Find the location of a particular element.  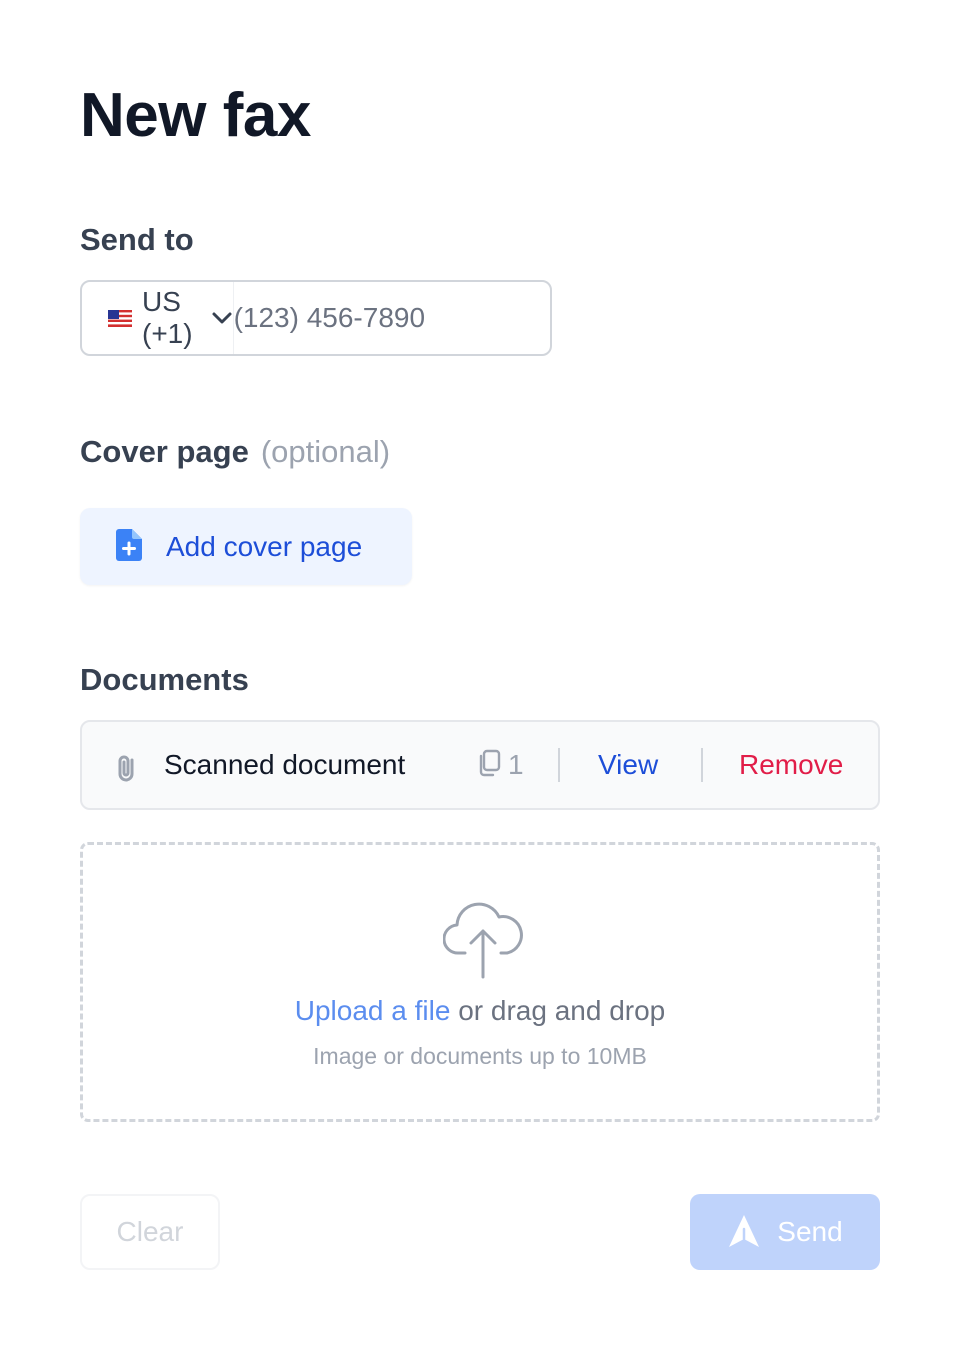

page-count: 1 is located at coordinates (516, 764).